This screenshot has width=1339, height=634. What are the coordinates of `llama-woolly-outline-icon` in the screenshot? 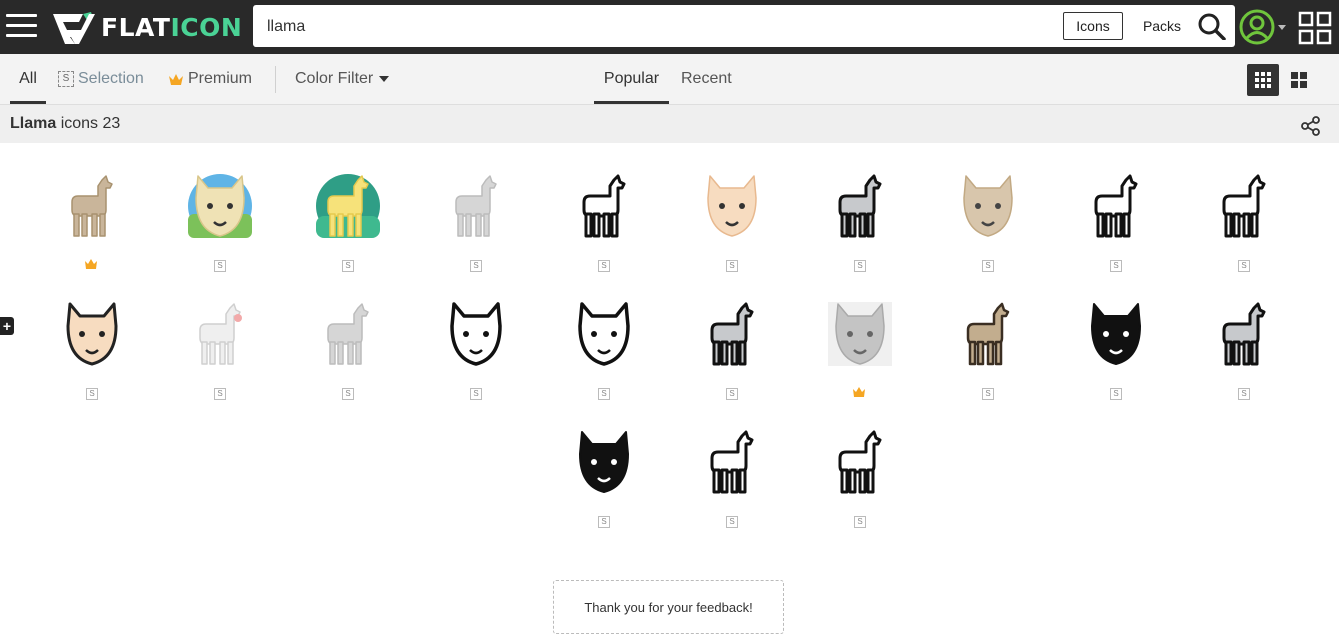 It's located at (860, 462).